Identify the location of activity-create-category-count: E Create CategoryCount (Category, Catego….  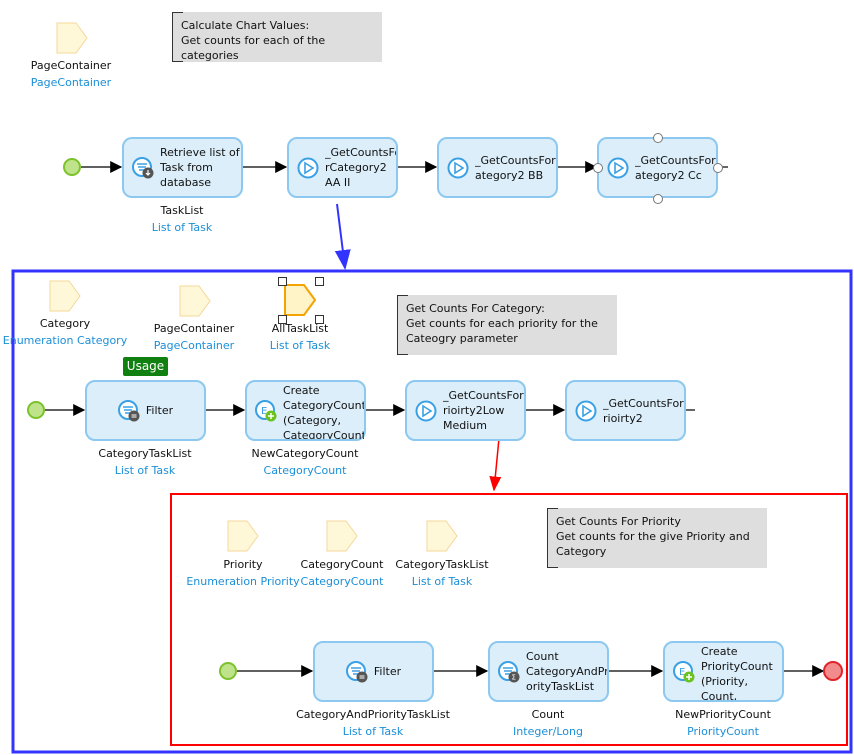
(305, 410).